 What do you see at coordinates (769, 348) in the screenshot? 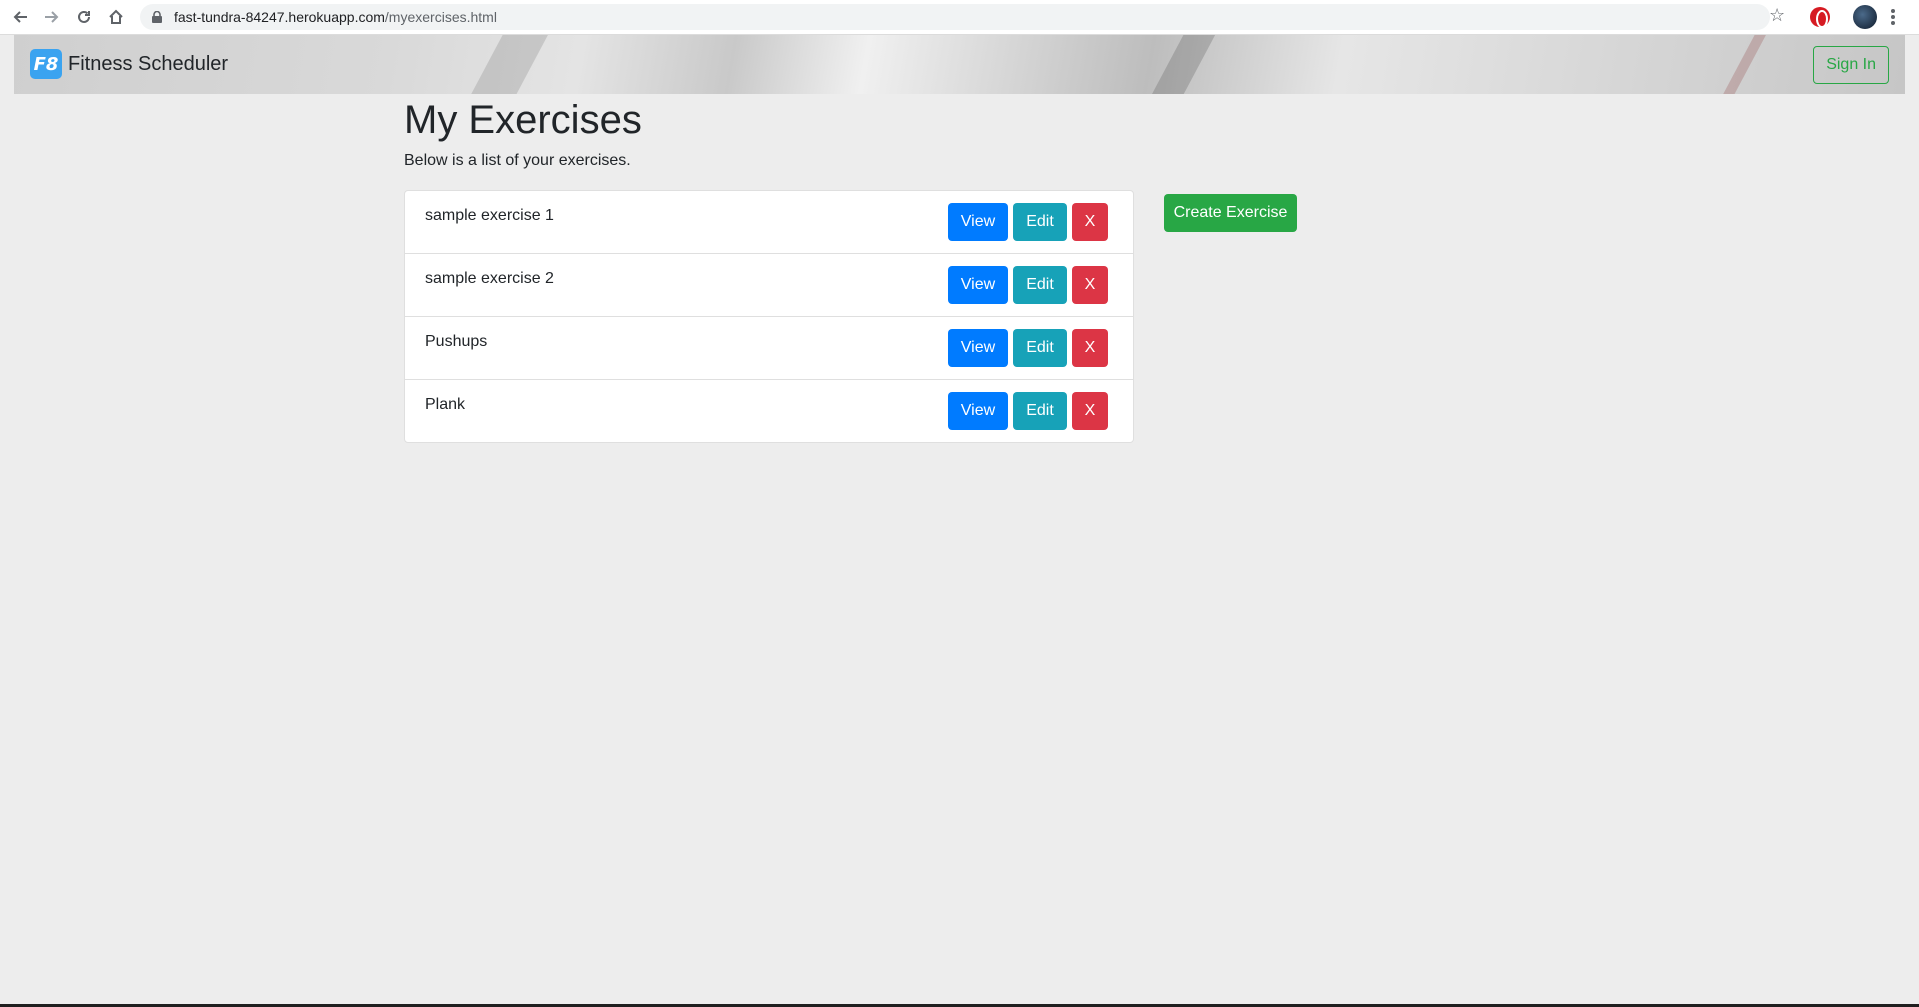
I see `list-item: Pushups View Edit X` at bounding box center [769, 348].